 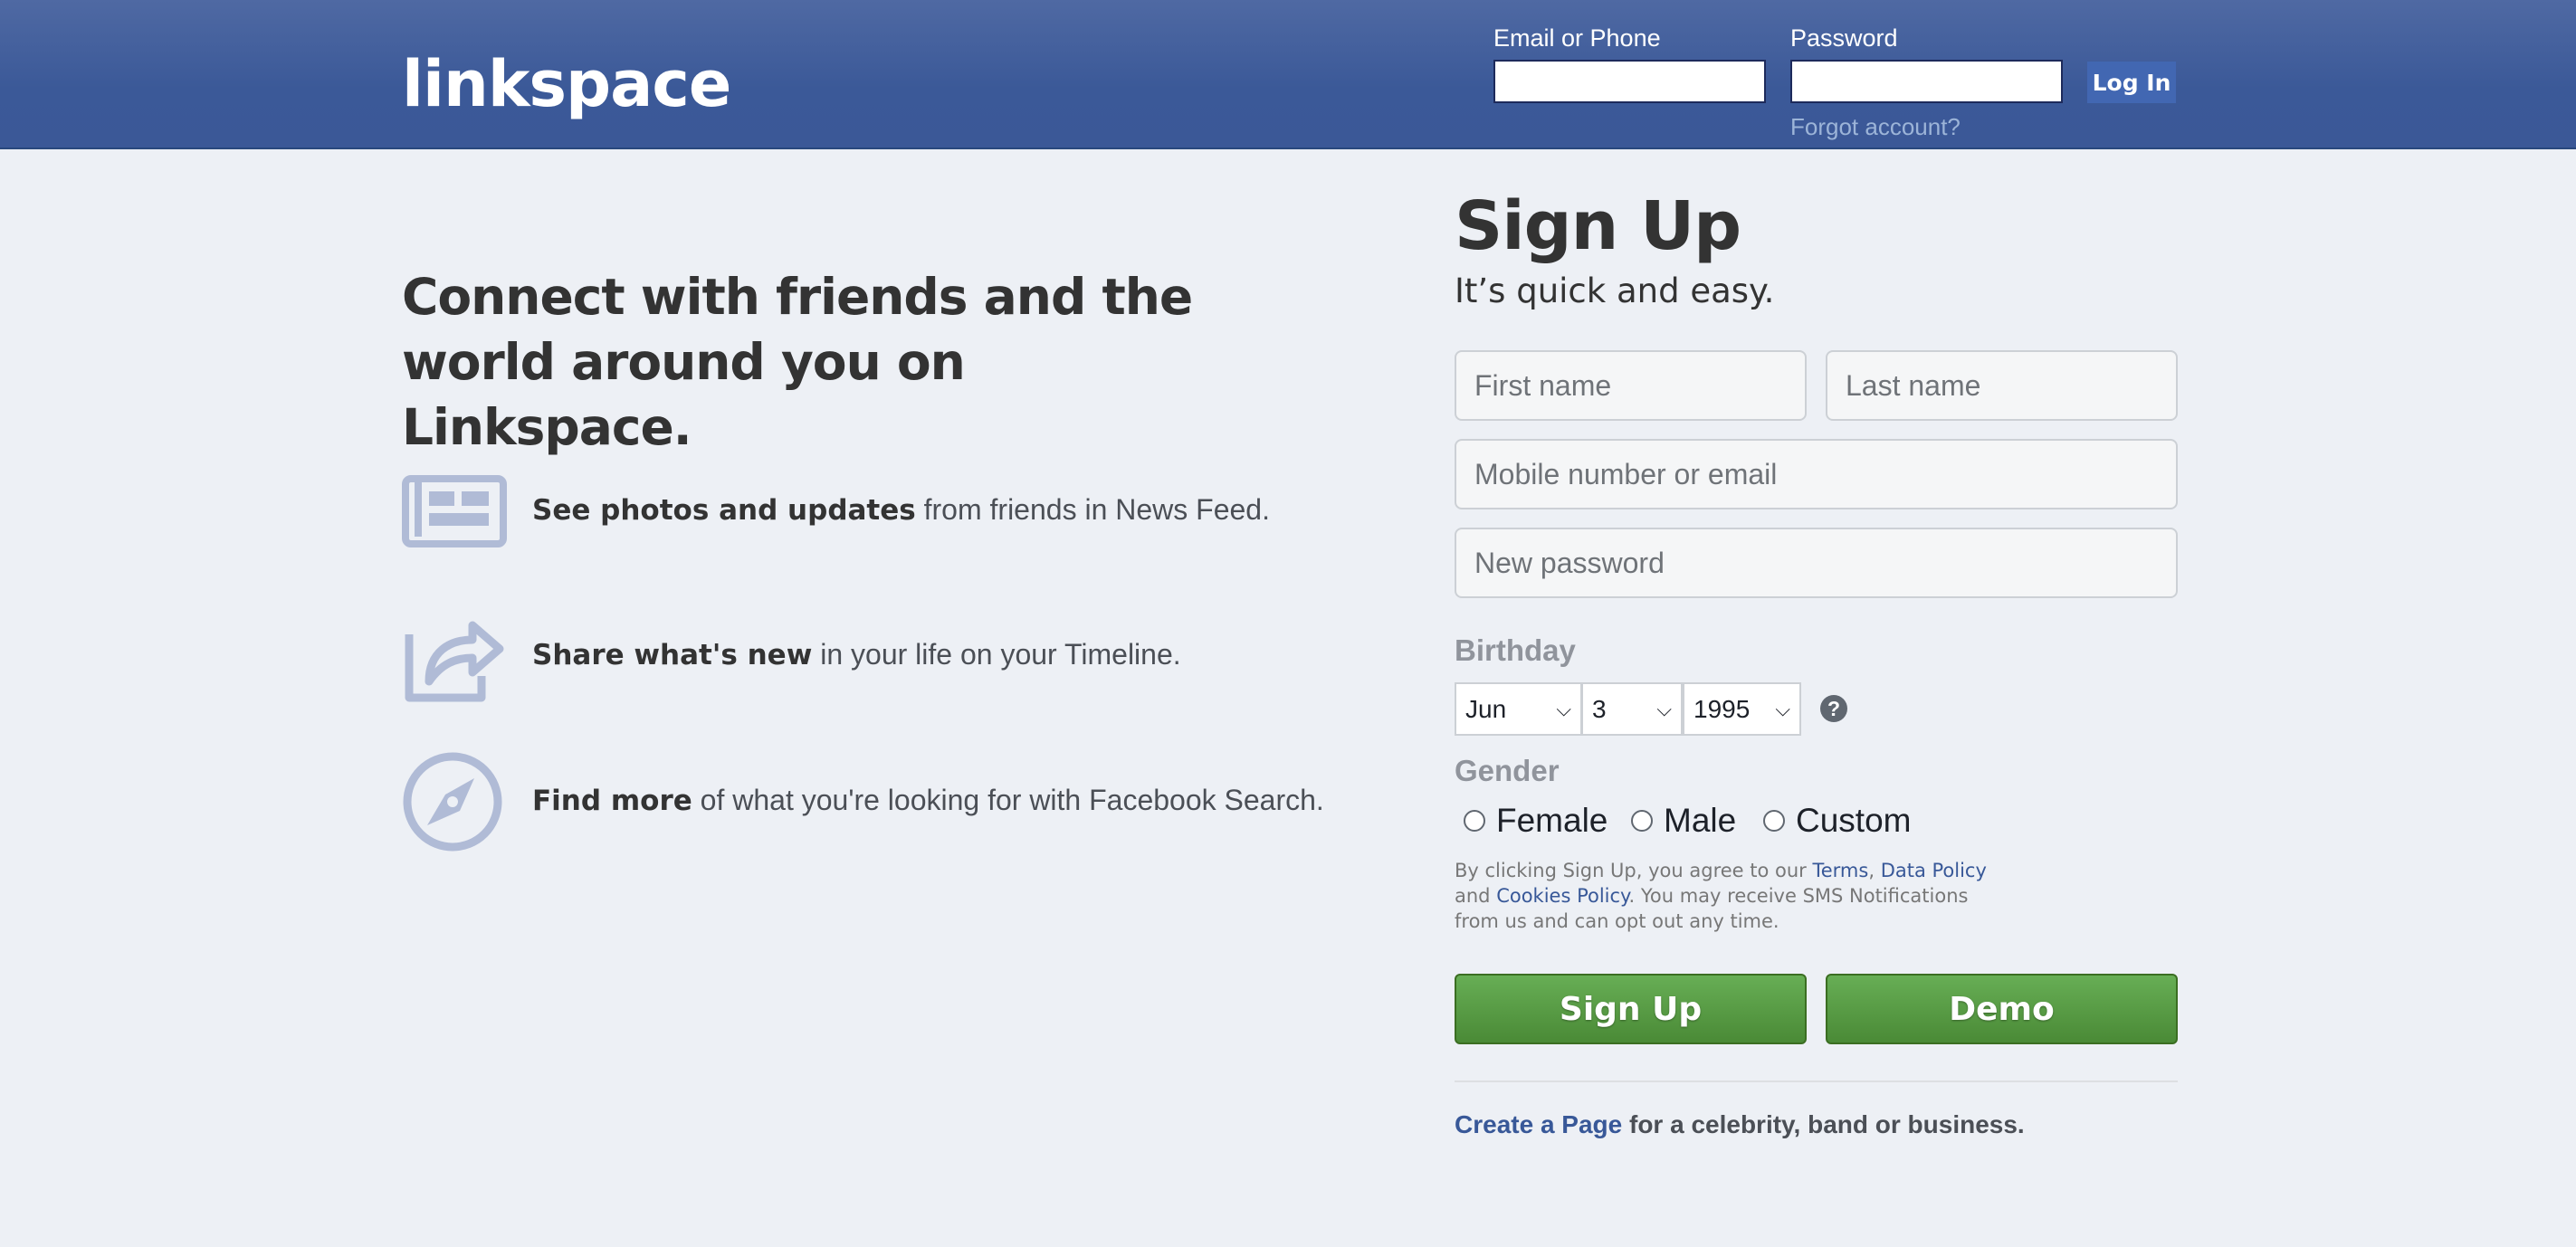 What do you see at coordinates (566, 84) in the screenshot?
I see `linkspace-logo: linkspace` at bounding box center [566, 84].